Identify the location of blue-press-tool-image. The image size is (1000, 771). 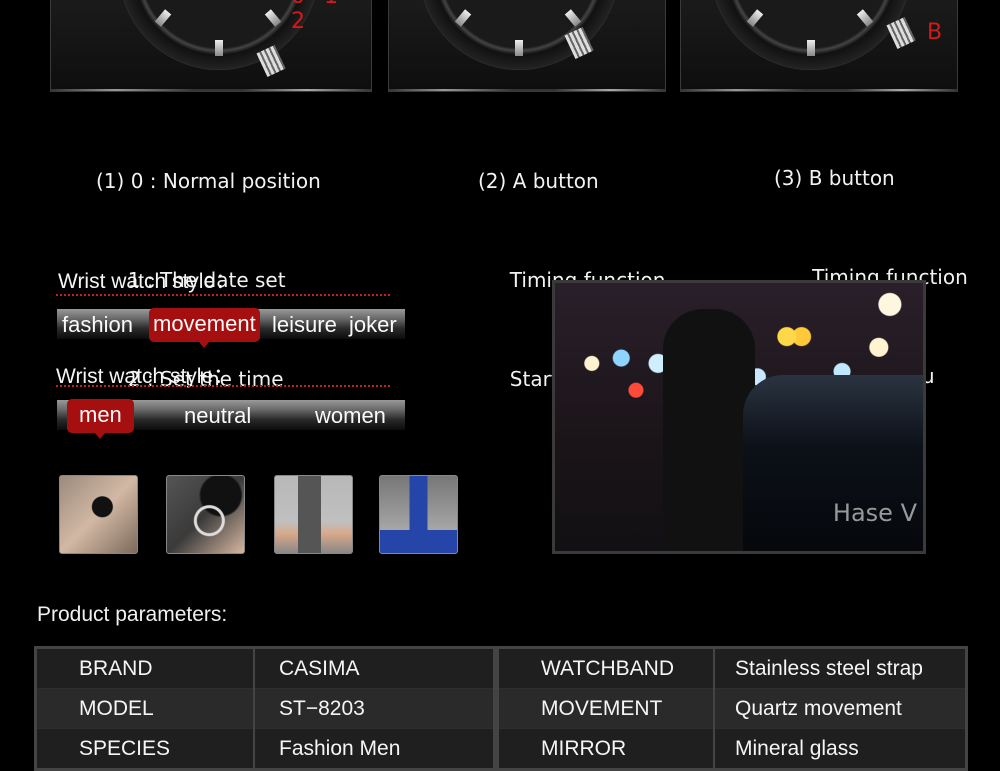
(418, 514).